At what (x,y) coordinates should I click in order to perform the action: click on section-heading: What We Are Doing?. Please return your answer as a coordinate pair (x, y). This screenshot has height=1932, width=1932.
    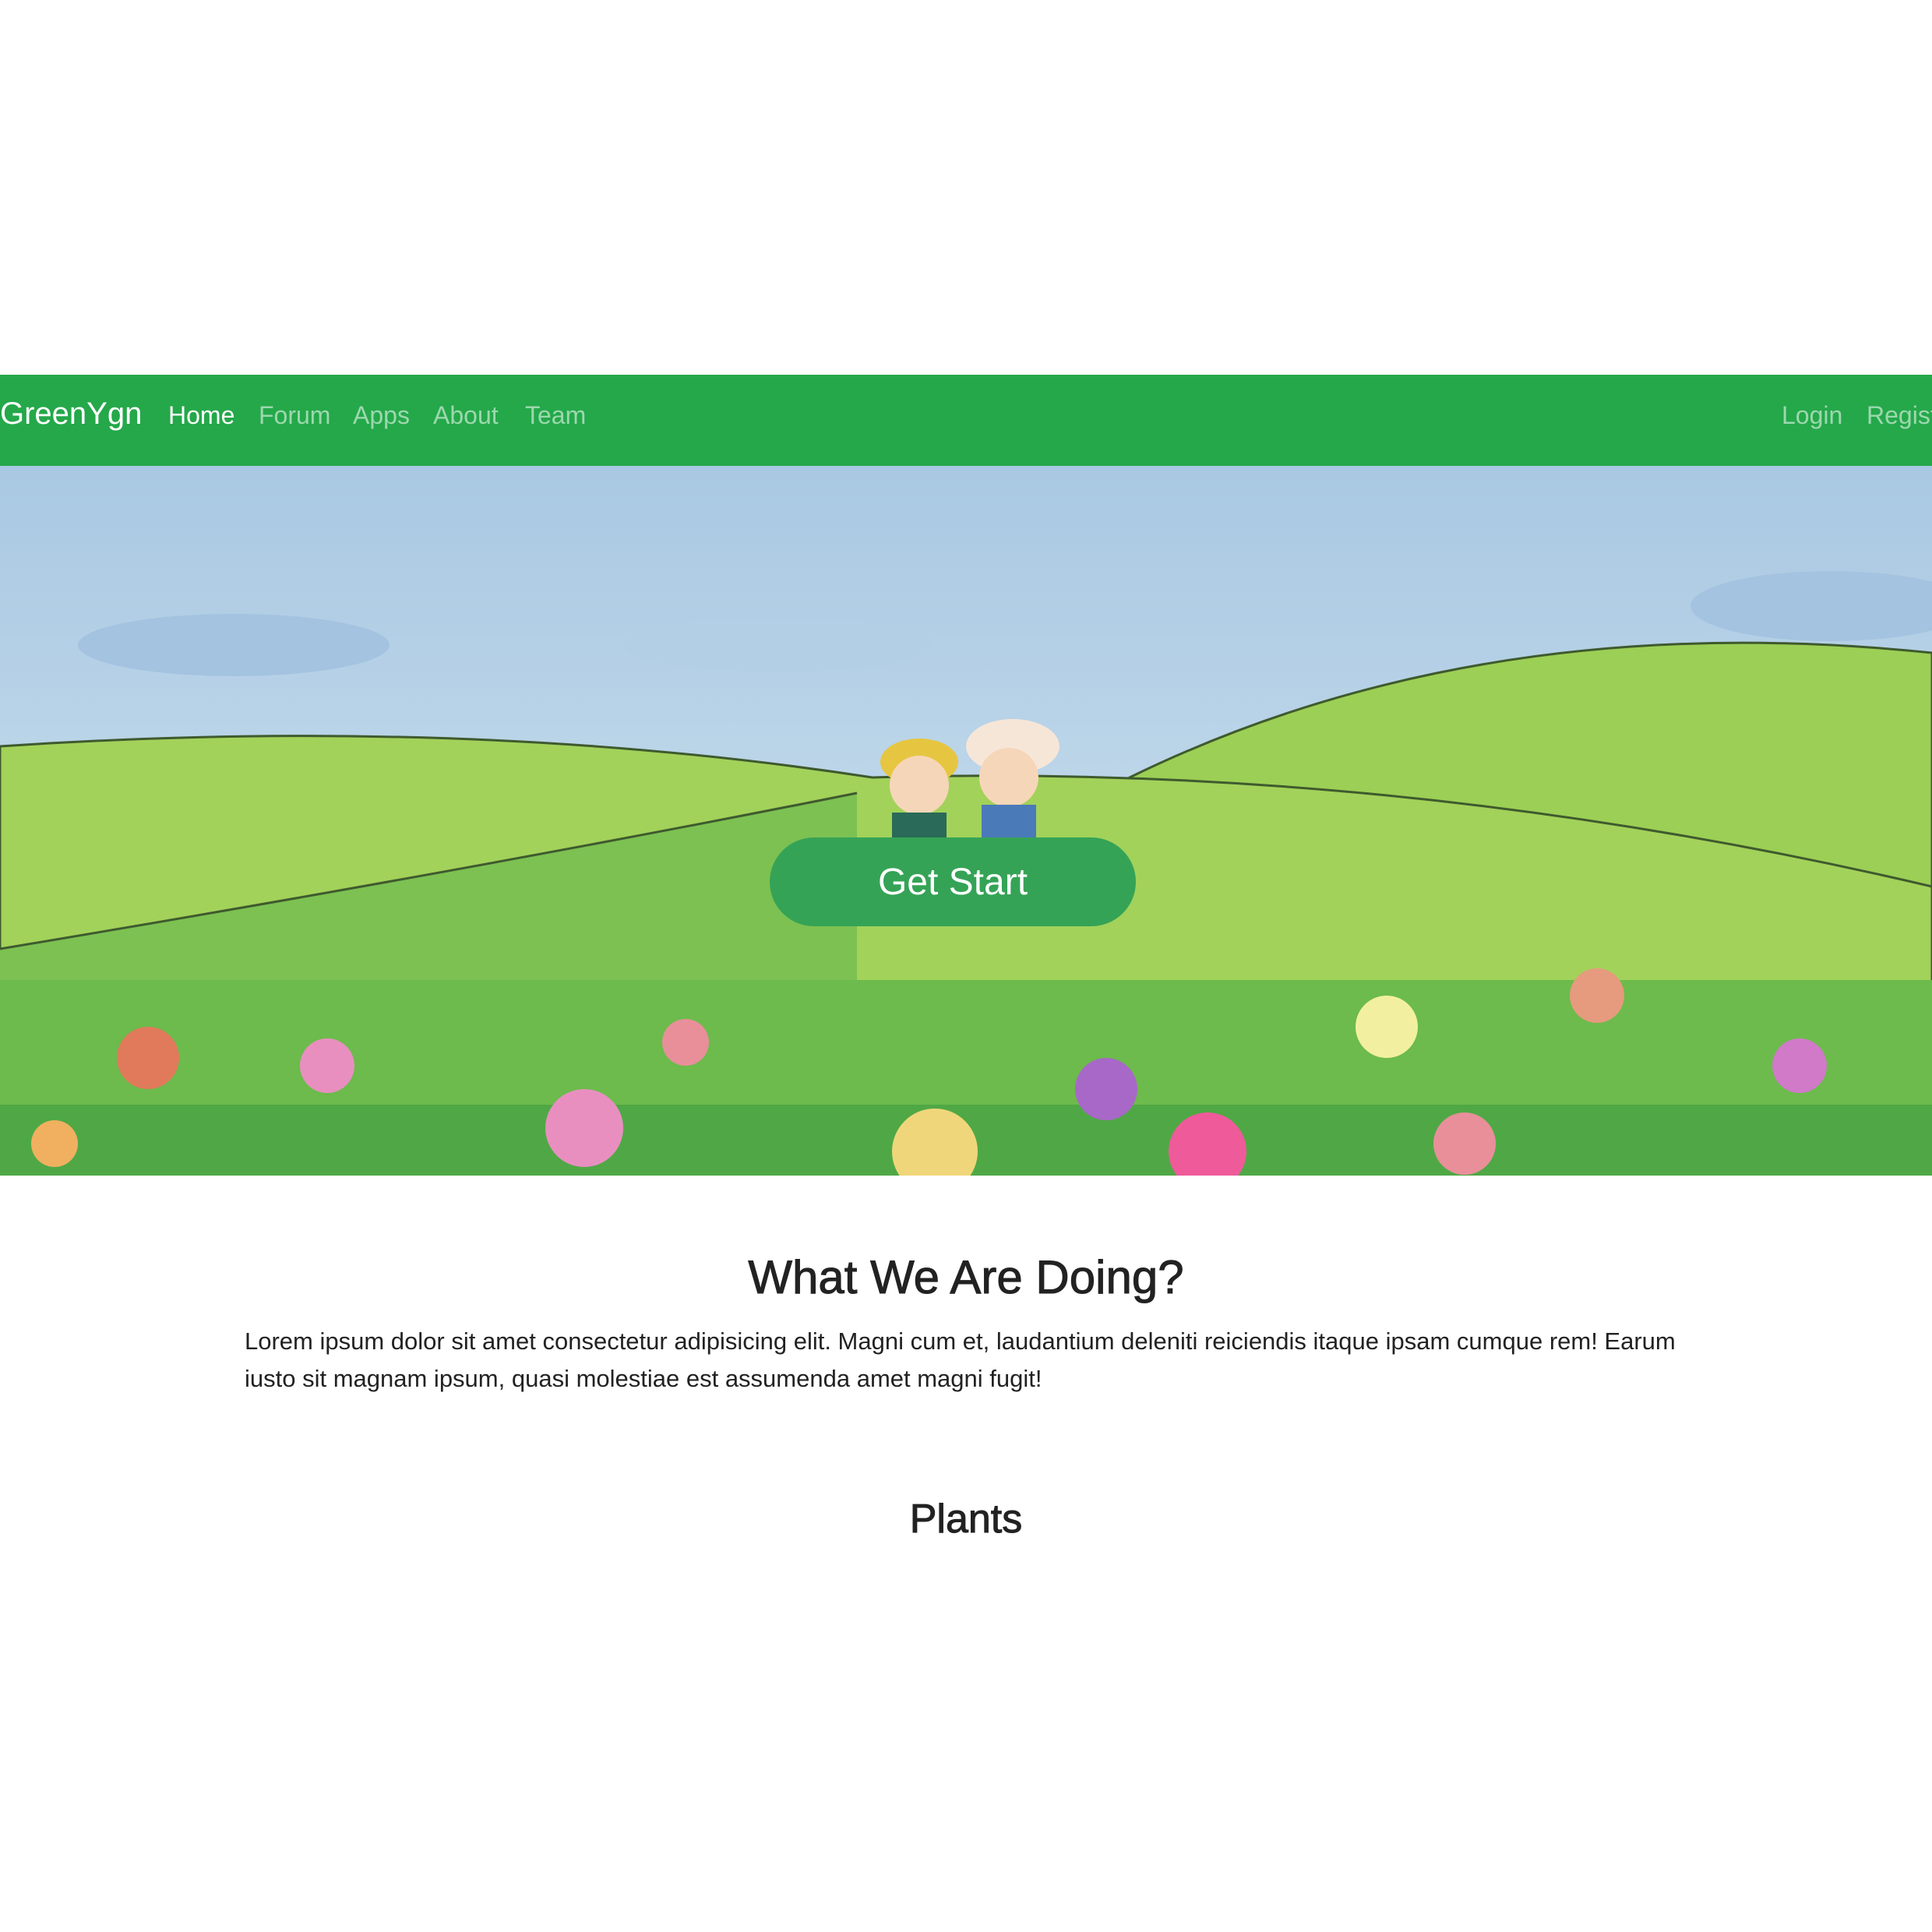
    Looking at the image, I should click on (966, 1278).